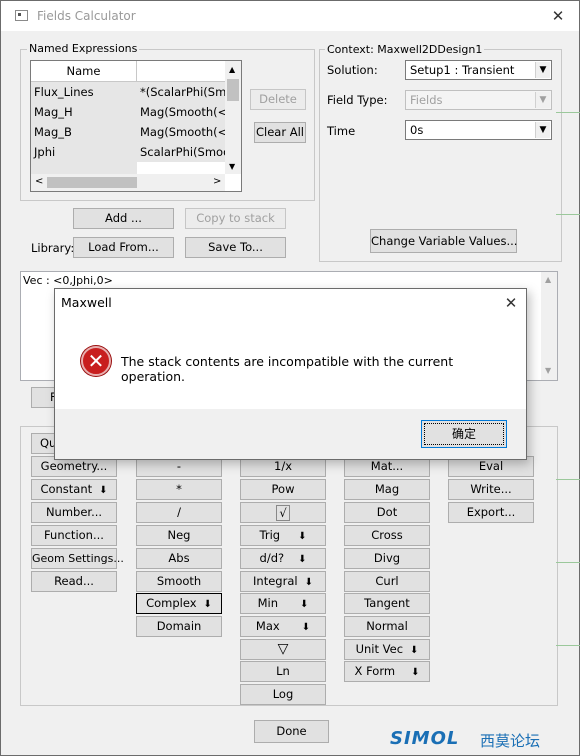 The width and height of the screenshot is (580, 756). What do you see at coordinates (179, 512) in the screenshot?
I see `divide-button: /` at bounding box center [179, 512].